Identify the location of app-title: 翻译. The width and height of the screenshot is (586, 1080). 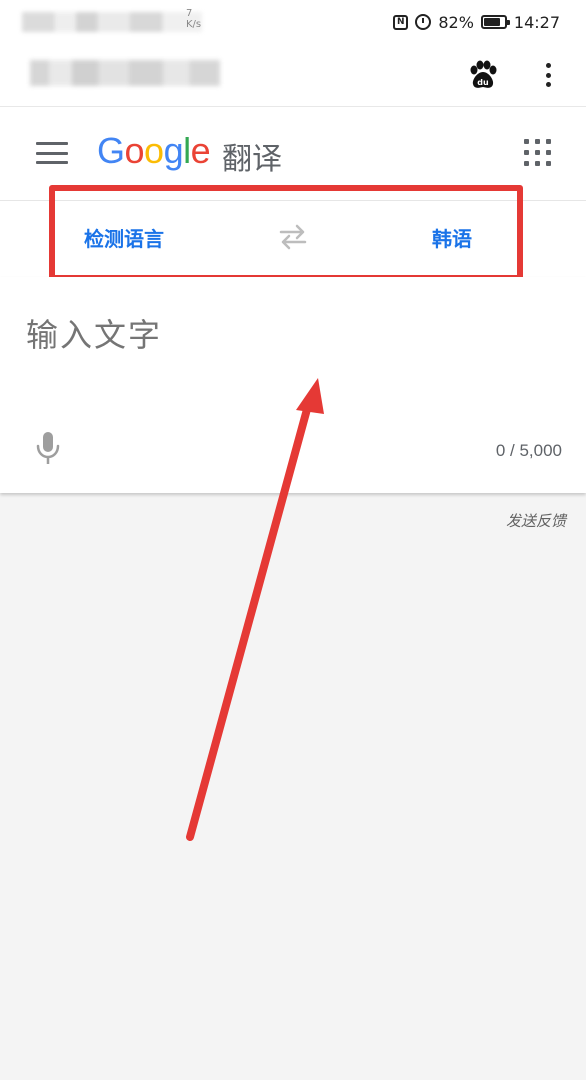
(252, 159).